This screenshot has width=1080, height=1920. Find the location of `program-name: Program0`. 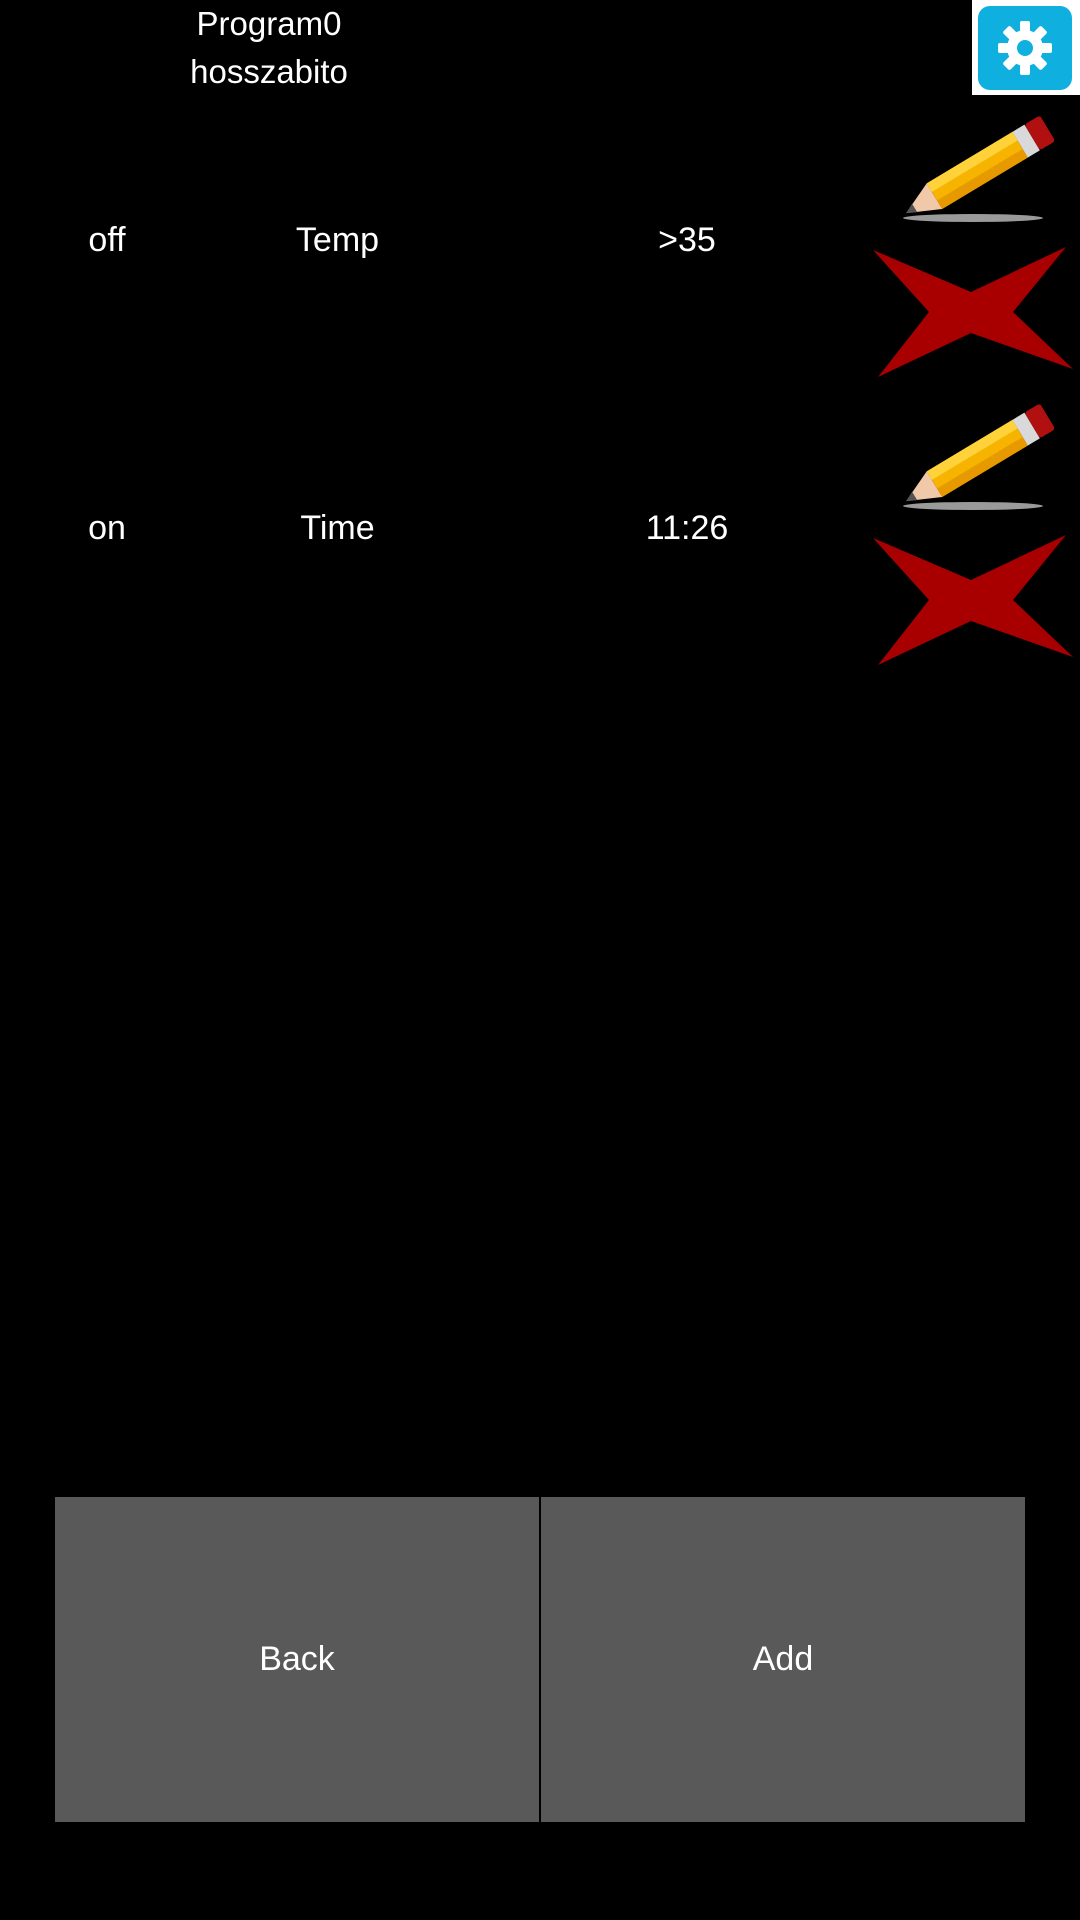

program-name: Program0 is located at coordinates (269, 23).